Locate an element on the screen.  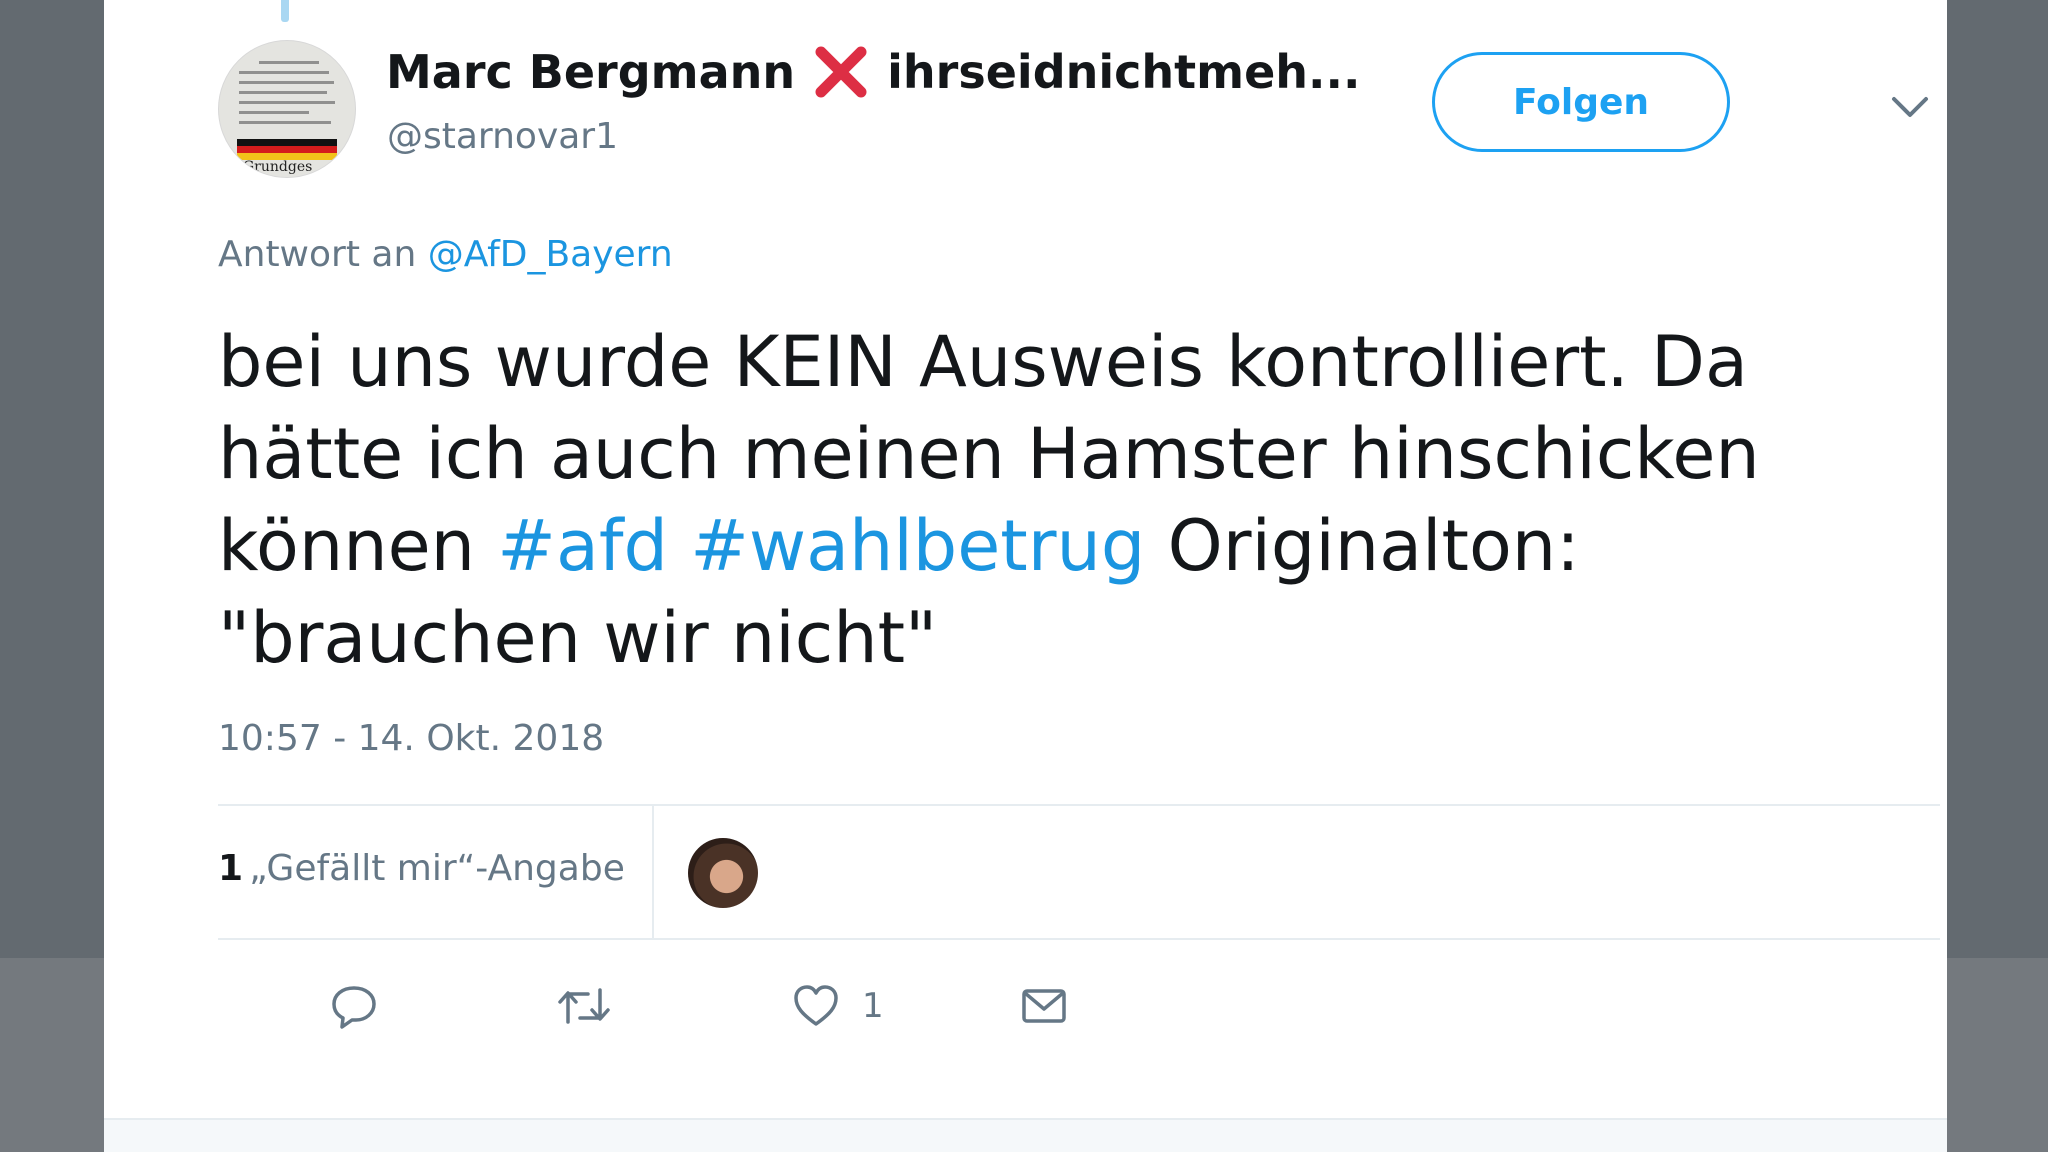
likes-stat: 1 „Gefällt mir“-Angabe is located at coordinates (421, 868).